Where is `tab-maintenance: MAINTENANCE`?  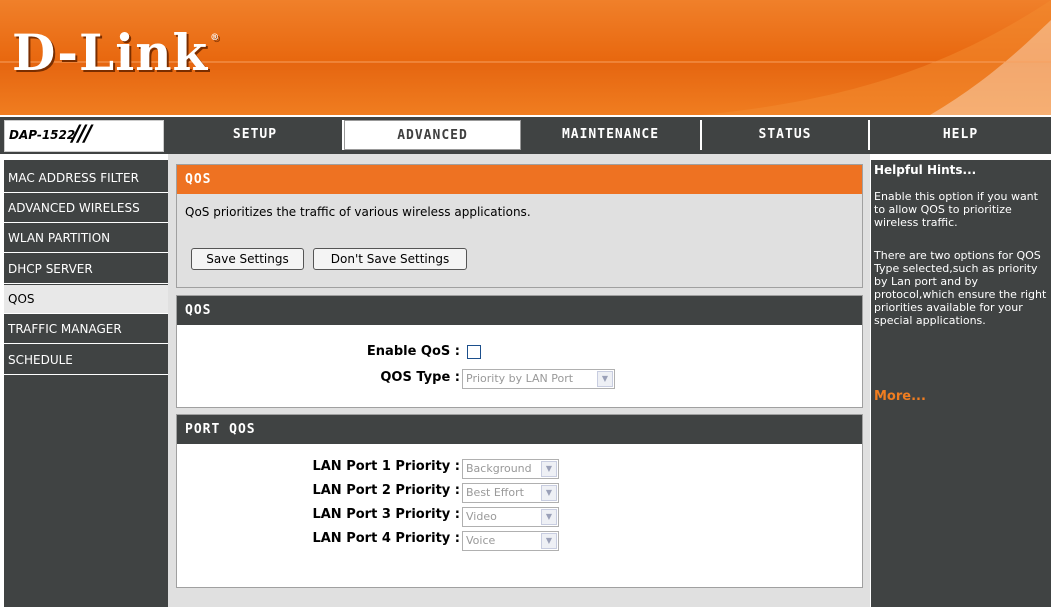
tab-maintenance: MAINTENANCE is located at coordinates (611, 135).